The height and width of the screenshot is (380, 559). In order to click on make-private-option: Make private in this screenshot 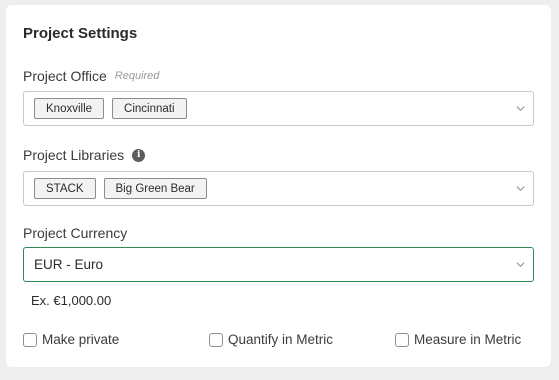, I will do `click(71, 339)`.